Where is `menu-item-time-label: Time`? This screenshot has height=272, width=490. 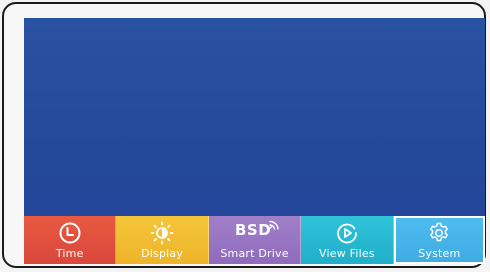
menu-item-time-label: Time is located at coordinates (69, 253).